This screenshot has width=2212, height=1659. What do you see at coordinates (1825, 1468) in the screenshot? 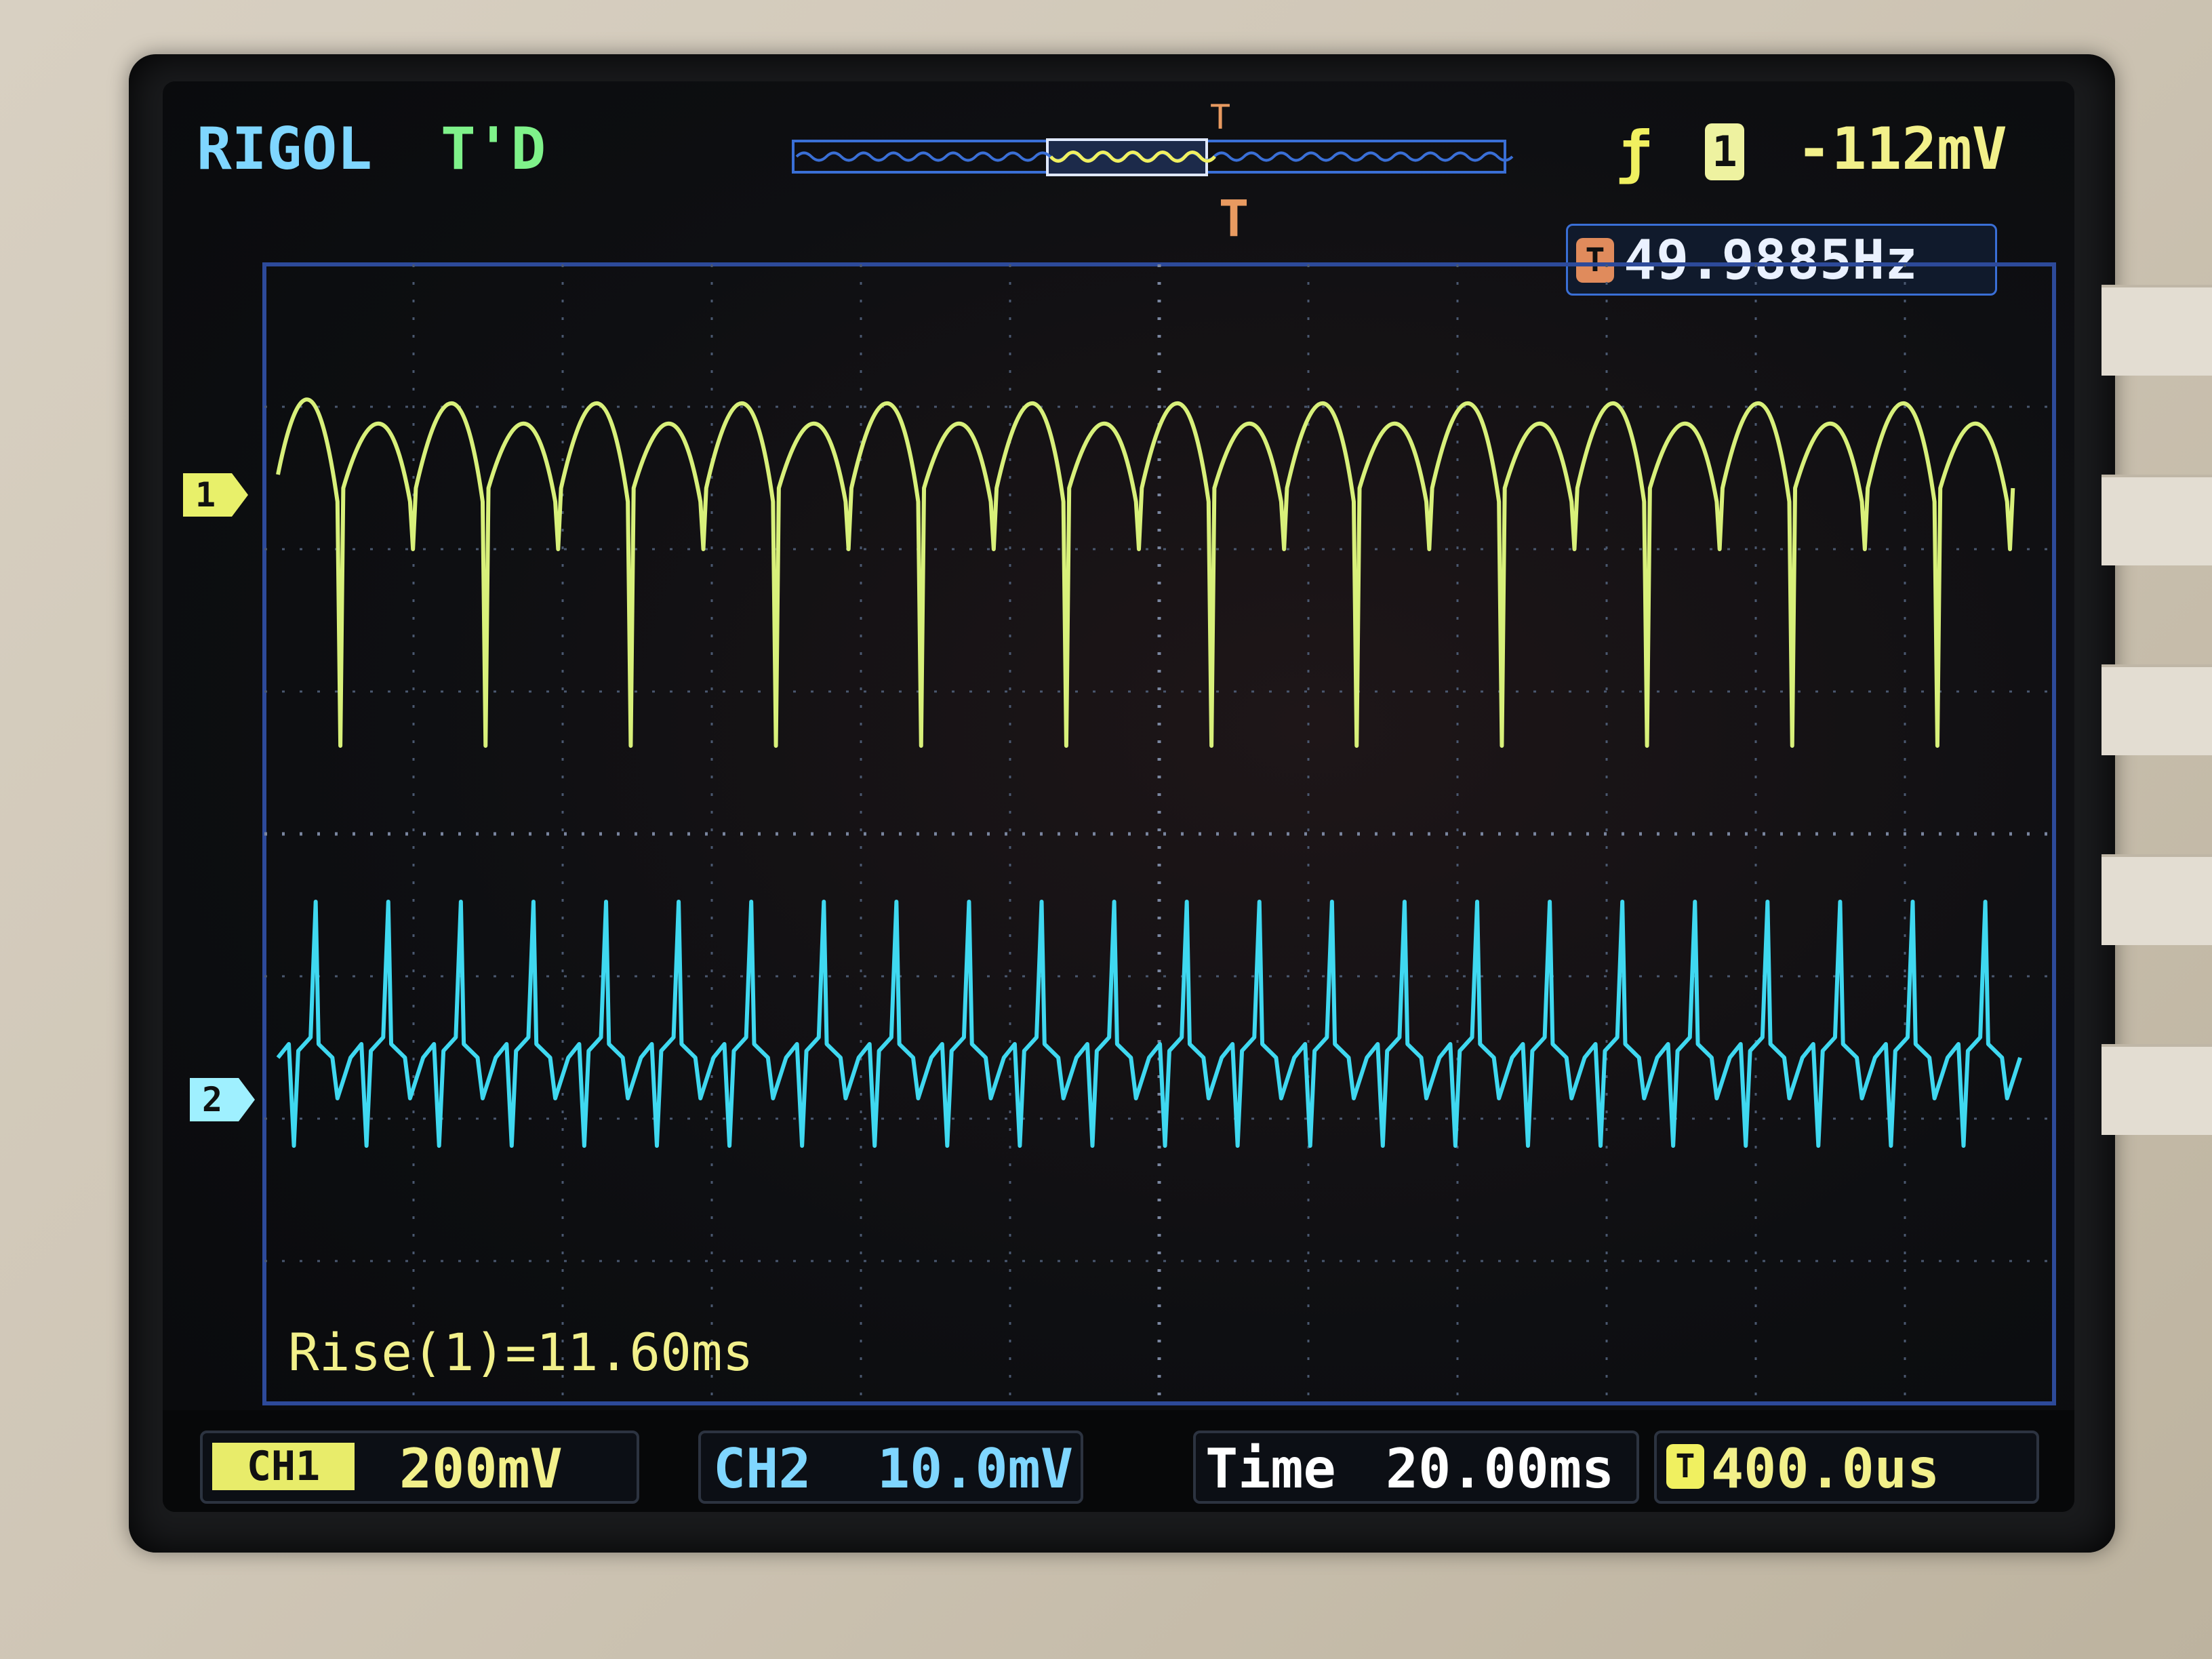
I see `trigger-delay-value: 400.0us` at bounding box center [1825, 1468].